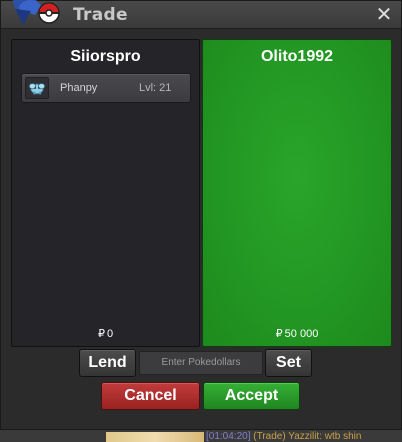 The width and height of the screenshot is (402, 442). Describe the element at coordinates (228, 436) in the screenshot. I see `chat-timestamp: [01:04:20]` at that location.